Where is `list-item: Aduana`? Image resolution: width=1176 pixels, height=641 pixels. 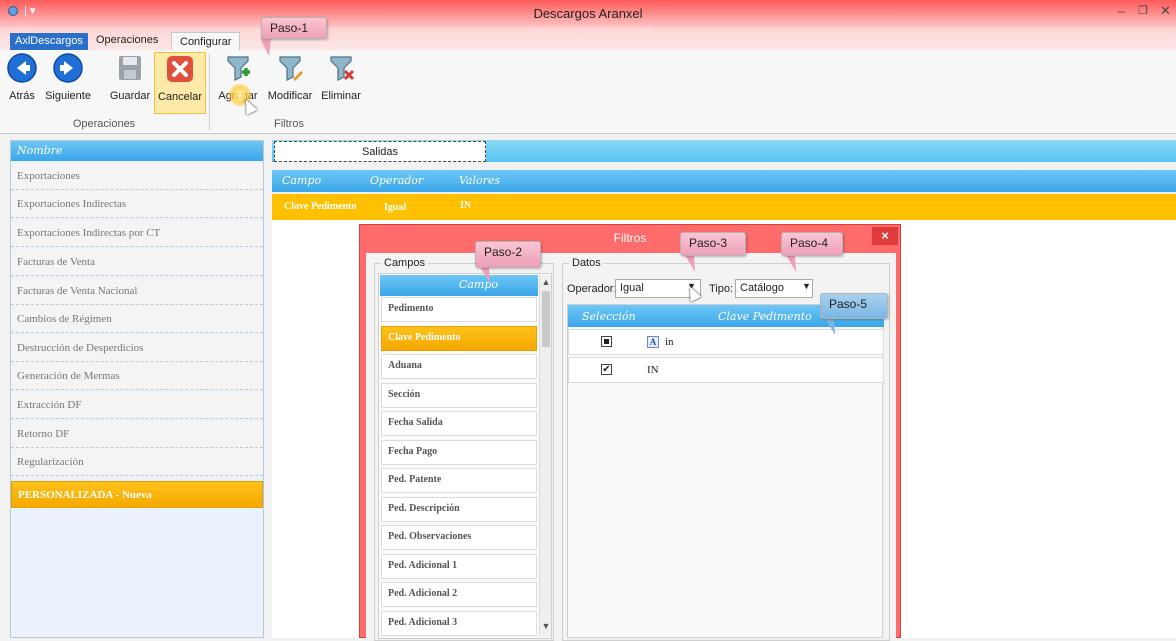
list-item: Aduana is located at coordinates (459, 366).